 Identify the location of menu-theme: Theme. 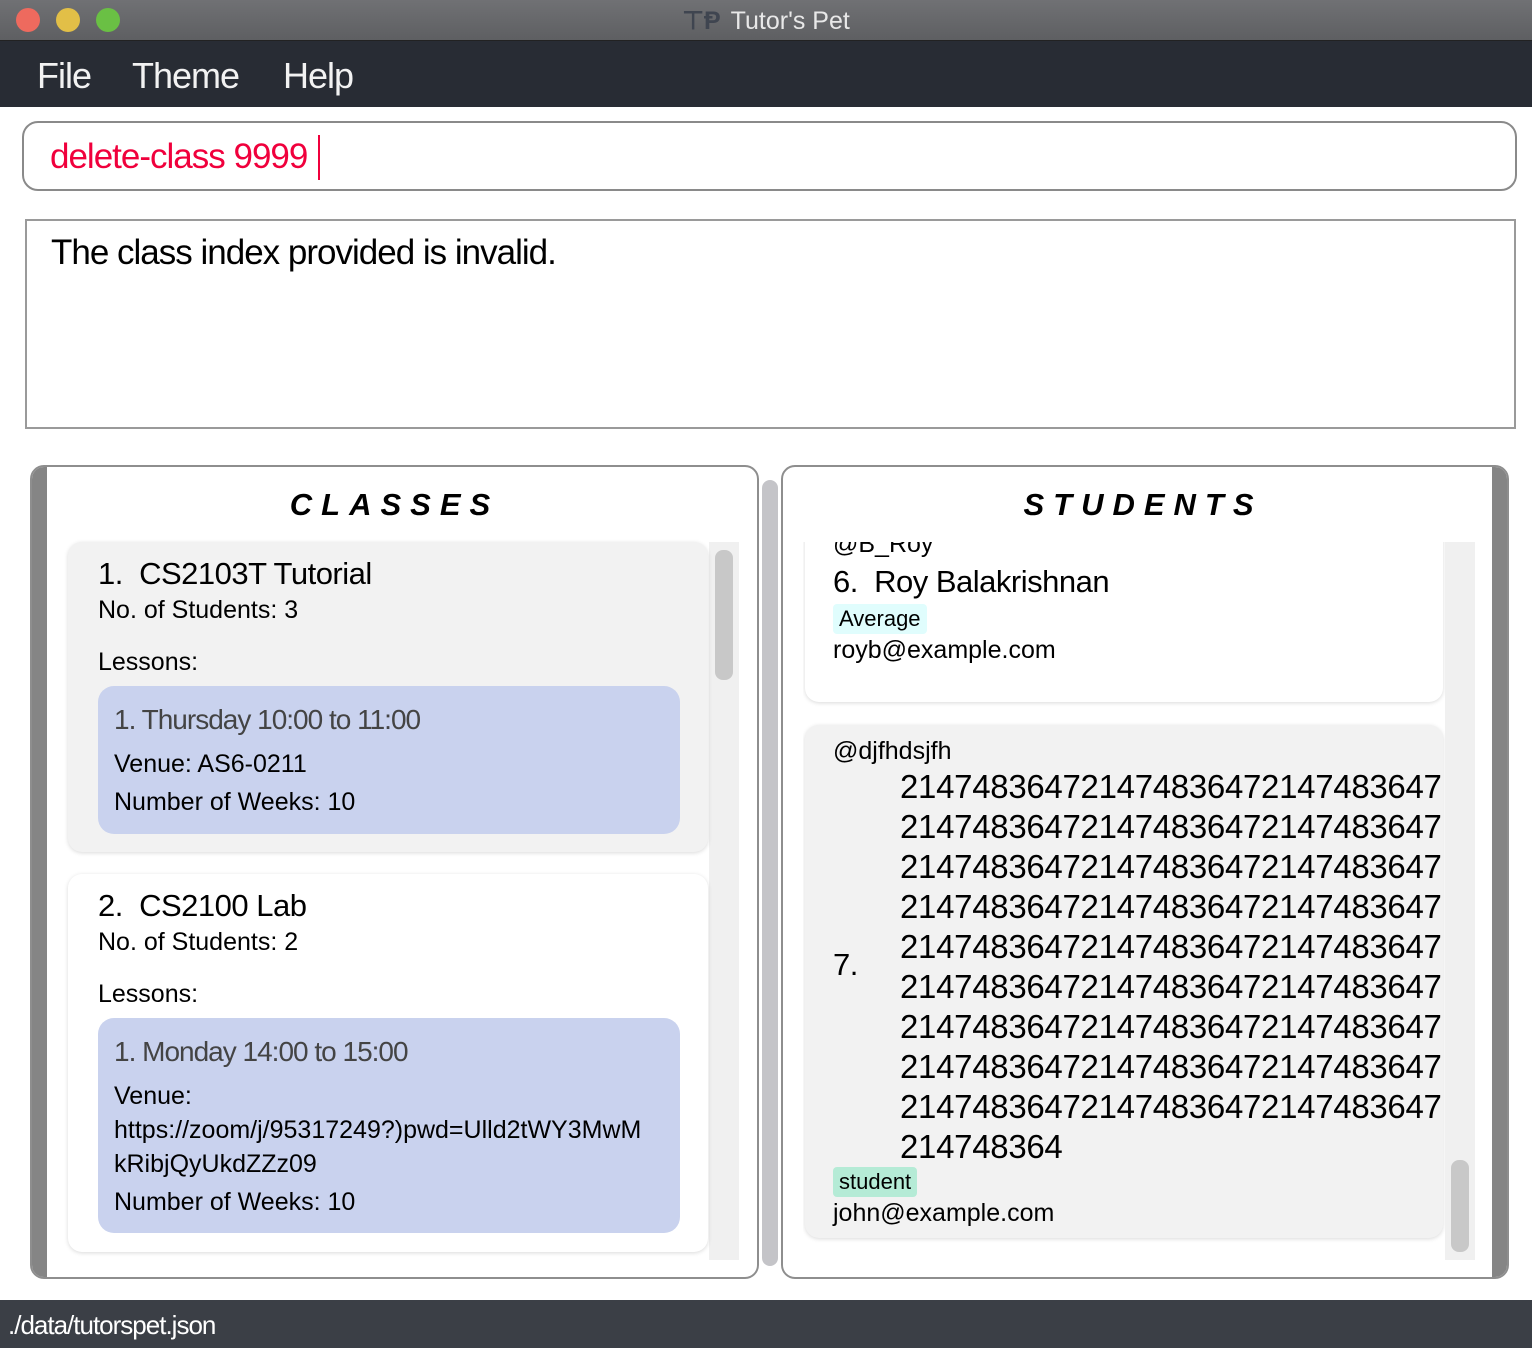
(186, 76).